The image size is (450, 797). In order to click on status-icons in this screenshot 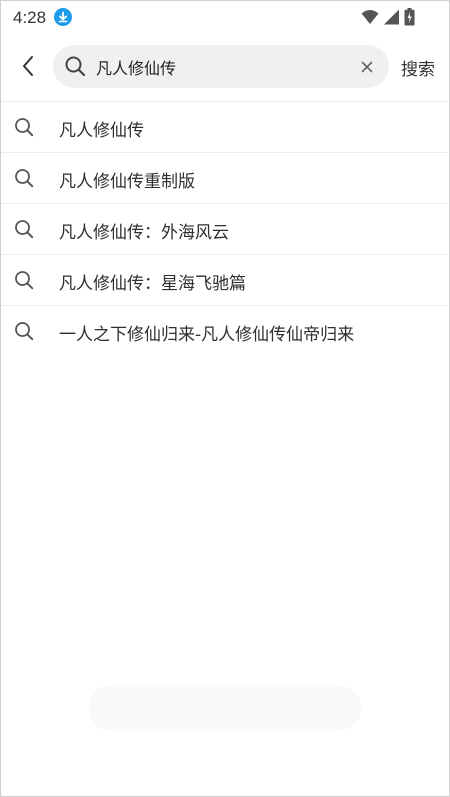, I will do `click(388, 19)`.